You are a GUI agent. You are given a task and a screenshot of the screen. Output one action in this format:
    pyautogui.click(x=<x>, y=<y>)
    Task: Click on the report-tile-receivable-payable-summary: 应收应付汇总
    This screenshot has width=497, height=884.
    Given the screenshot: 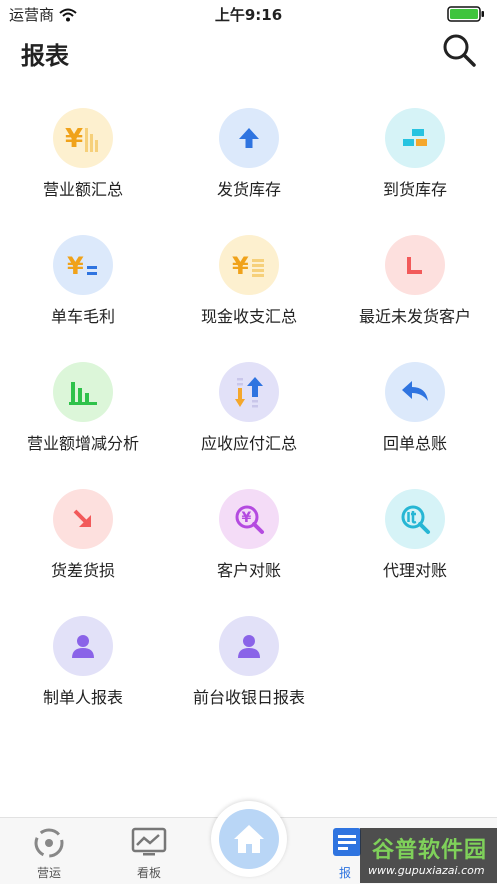 What is the action you would take?
    pyautogui.click(x=249, y=413)
    